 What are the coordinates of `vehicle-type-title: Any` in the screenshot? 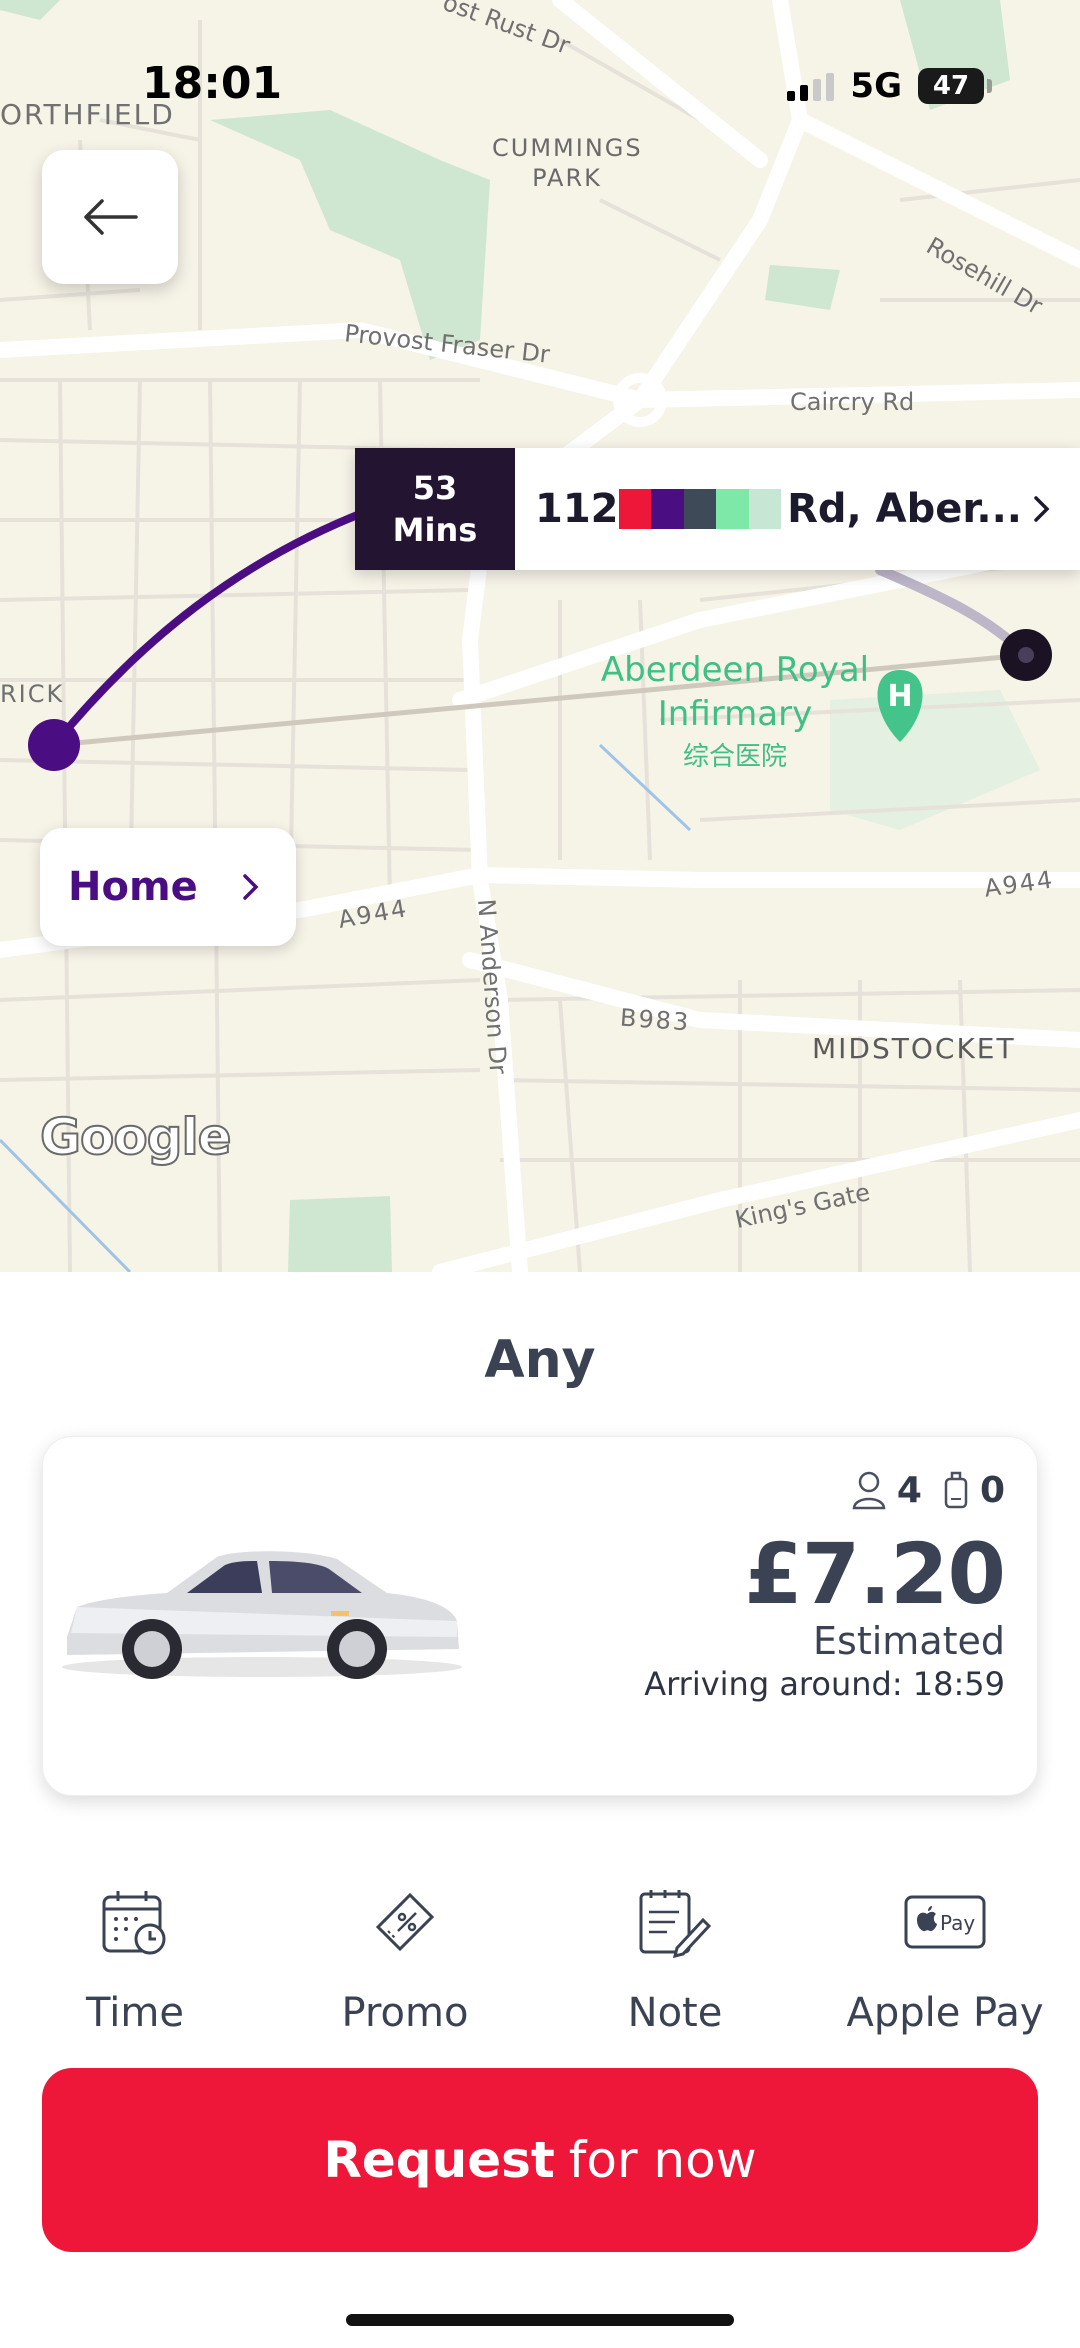 It's located at (540, 1360).